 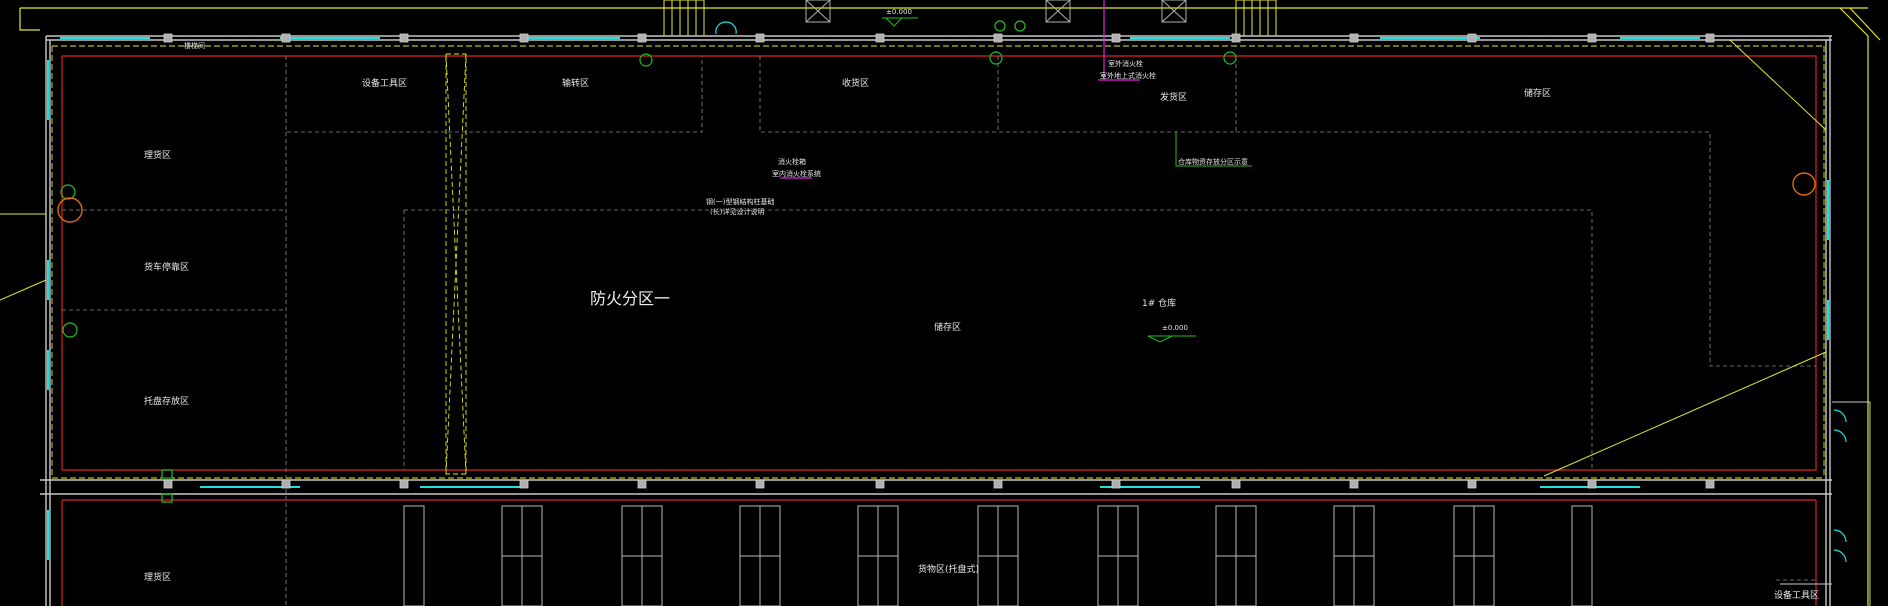 I want to click on magenta-note-2: 室外地上式消火栓, so click(x=1128, y=75).